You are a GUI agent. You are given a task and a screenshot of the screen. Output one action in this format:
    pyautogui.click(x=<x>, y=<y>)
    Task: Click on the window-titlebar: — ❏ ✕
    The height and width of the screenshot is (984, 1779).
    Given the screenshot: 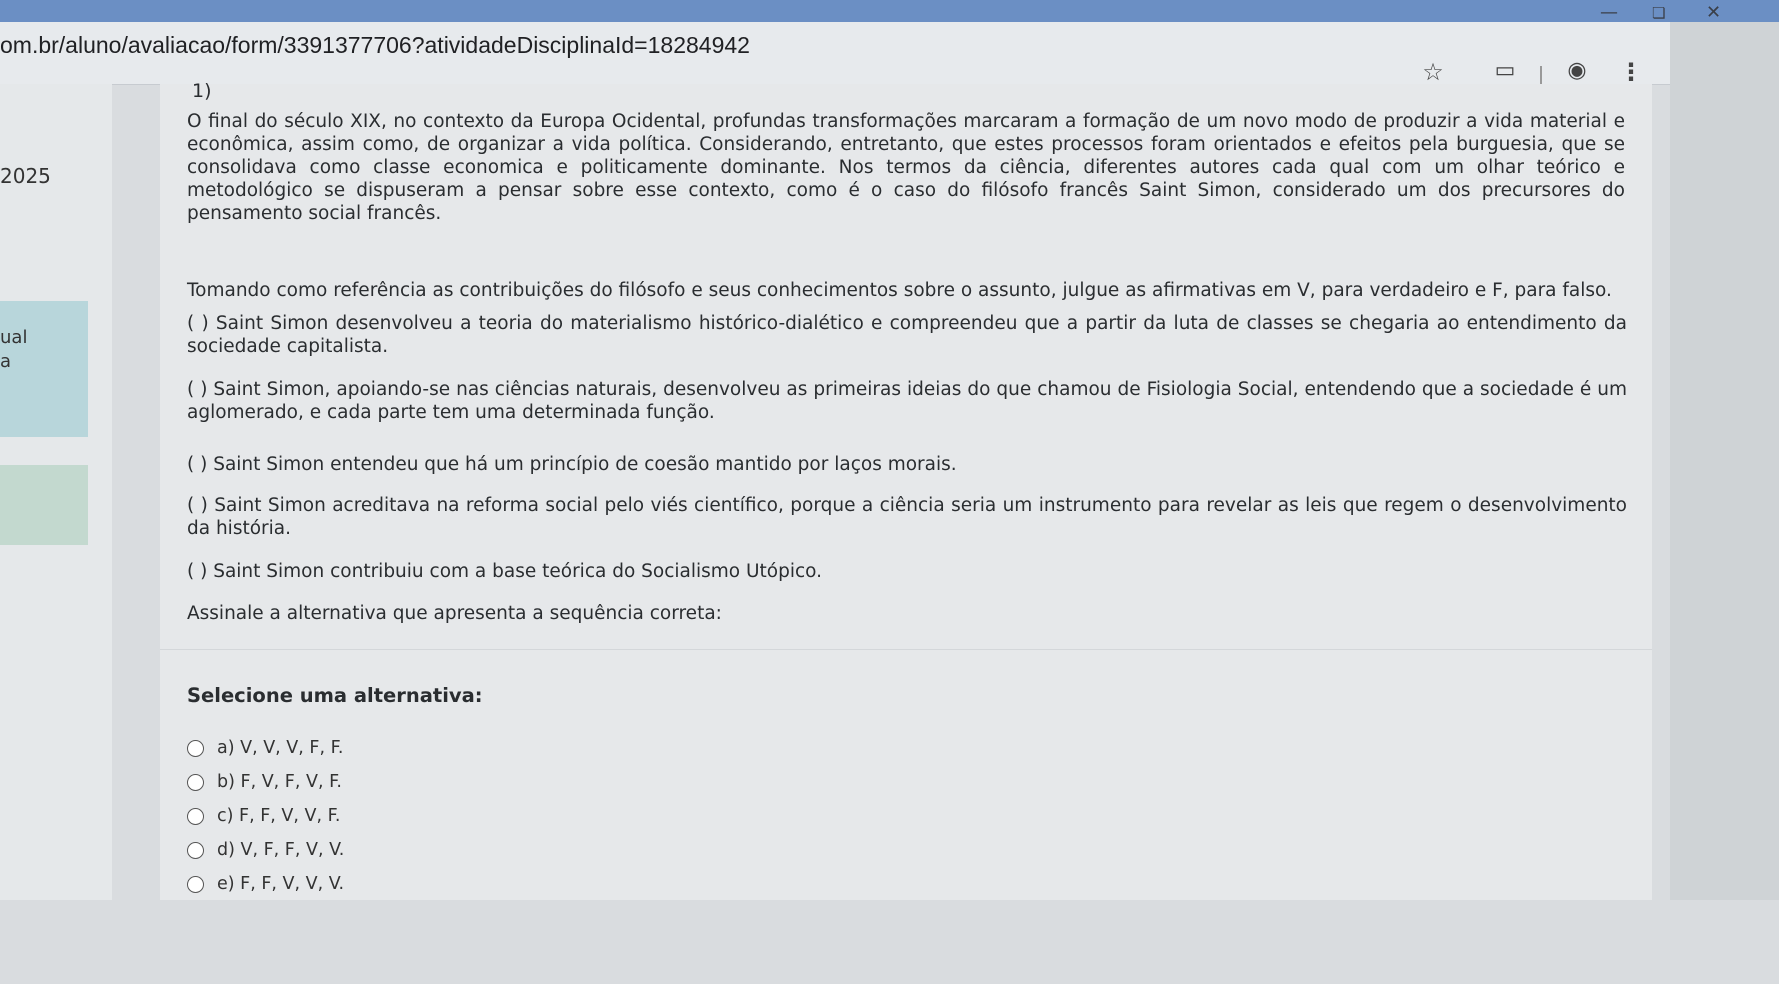 What is the action you would take?
    pyautogui.click(x=889, y=11)
    